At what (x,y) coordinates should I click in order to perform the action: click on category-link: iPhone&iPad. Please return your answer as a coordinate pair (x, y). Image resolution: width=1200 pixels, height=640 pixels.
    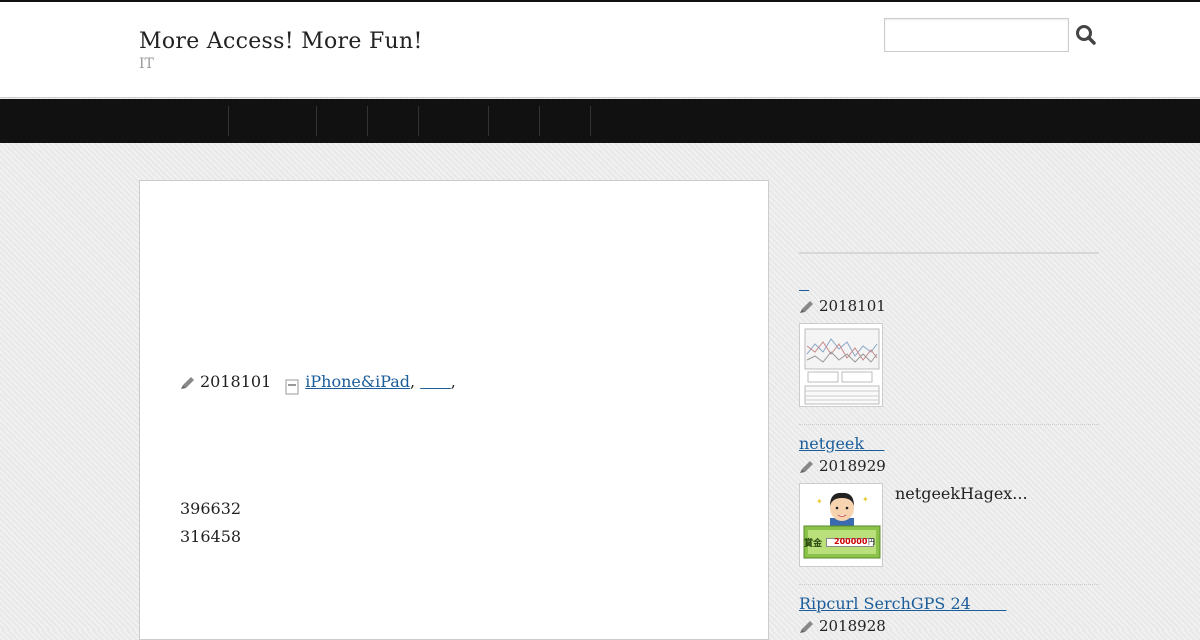
    Looking at the image, I should click on (357, 381).